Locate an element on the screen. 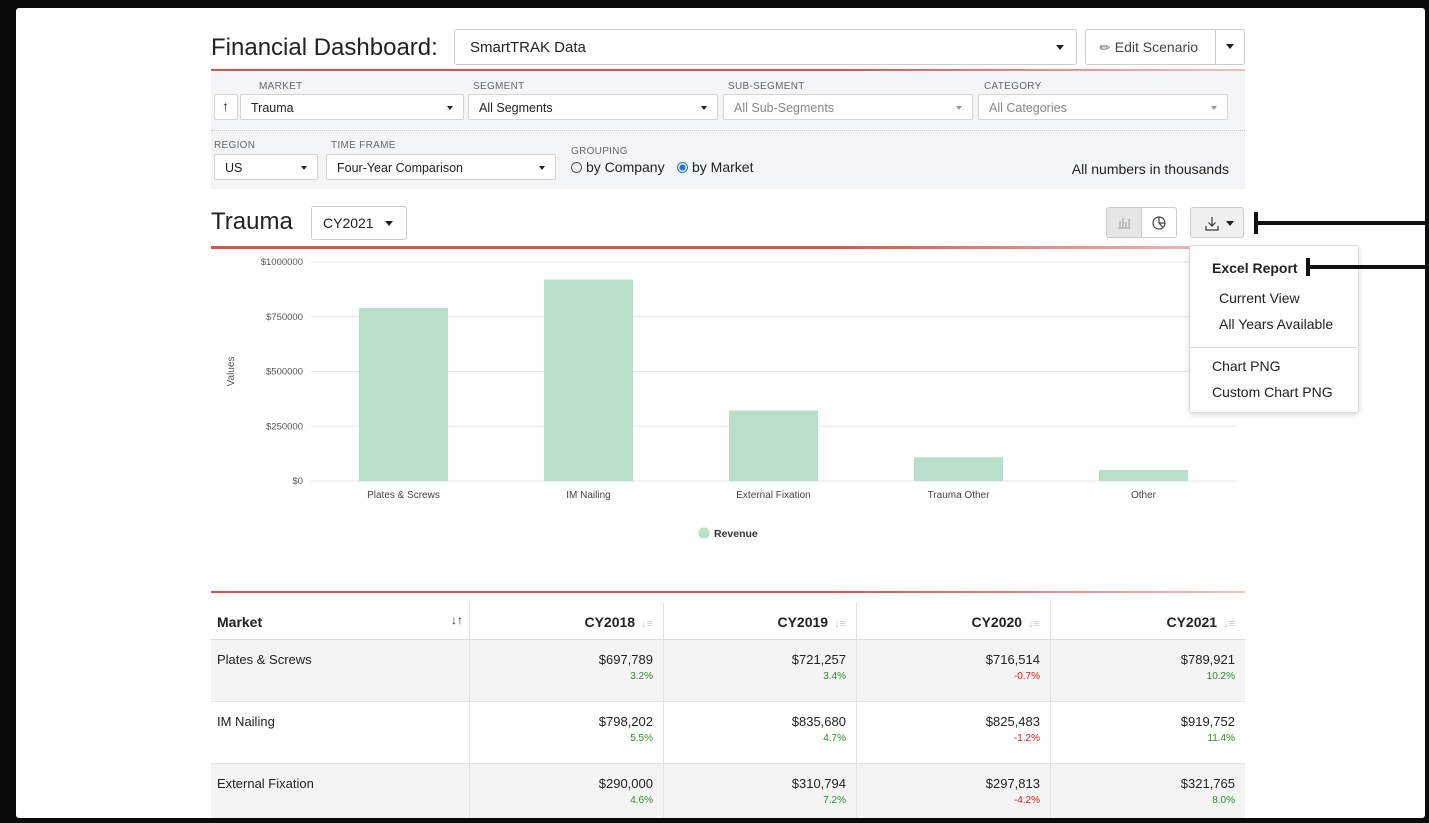 Image resolution: width=1429 pixels, height=823 pixels. column-header-cy2020: CY2020 ↓≡ is located at coordinates (954, 621).